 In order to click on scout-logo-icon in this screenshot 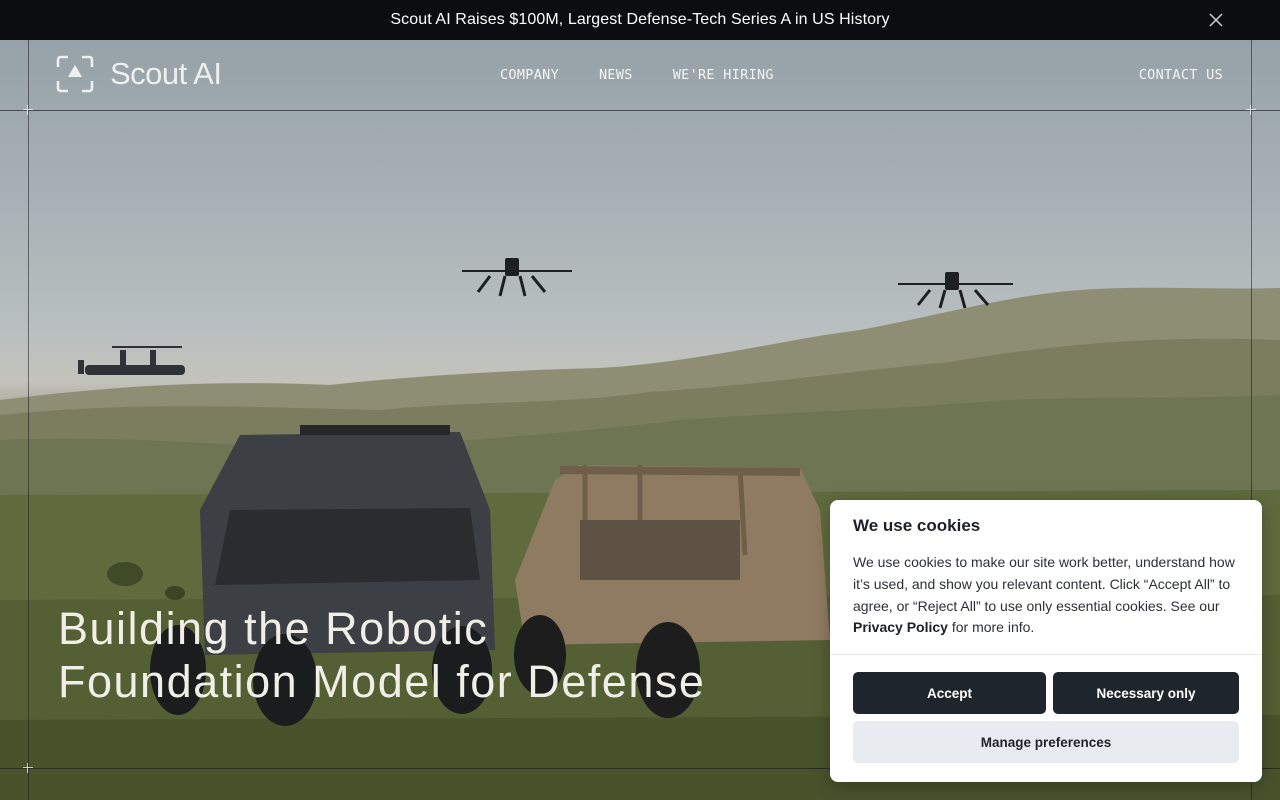, I will do `click(75, 74)`.